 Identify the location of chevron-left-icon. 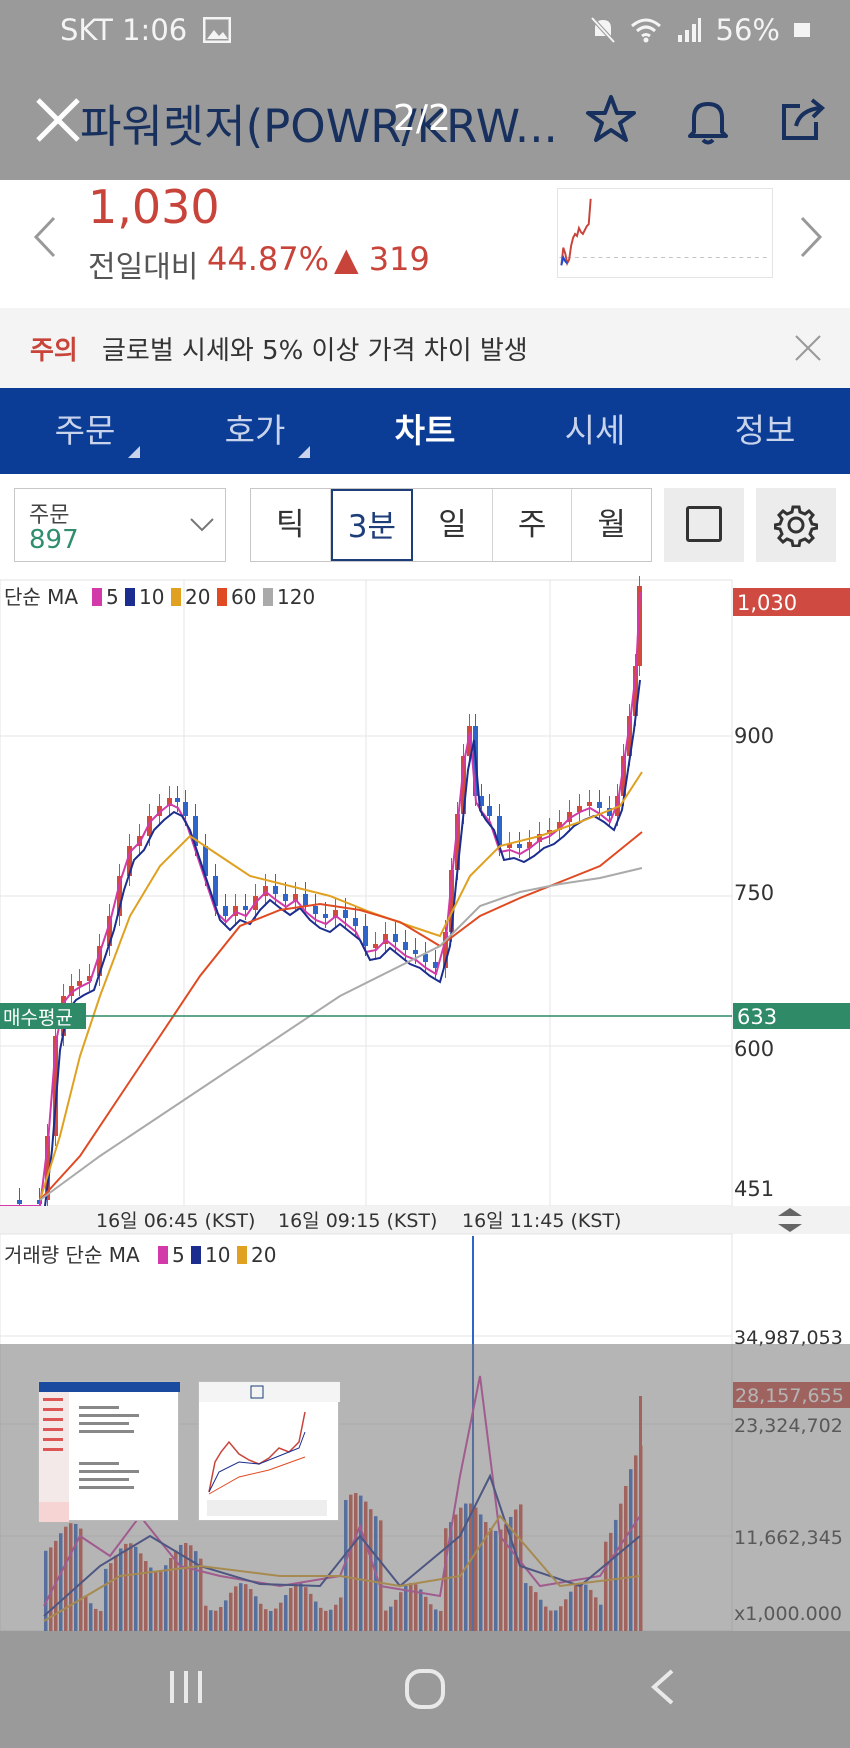
(45, 237).